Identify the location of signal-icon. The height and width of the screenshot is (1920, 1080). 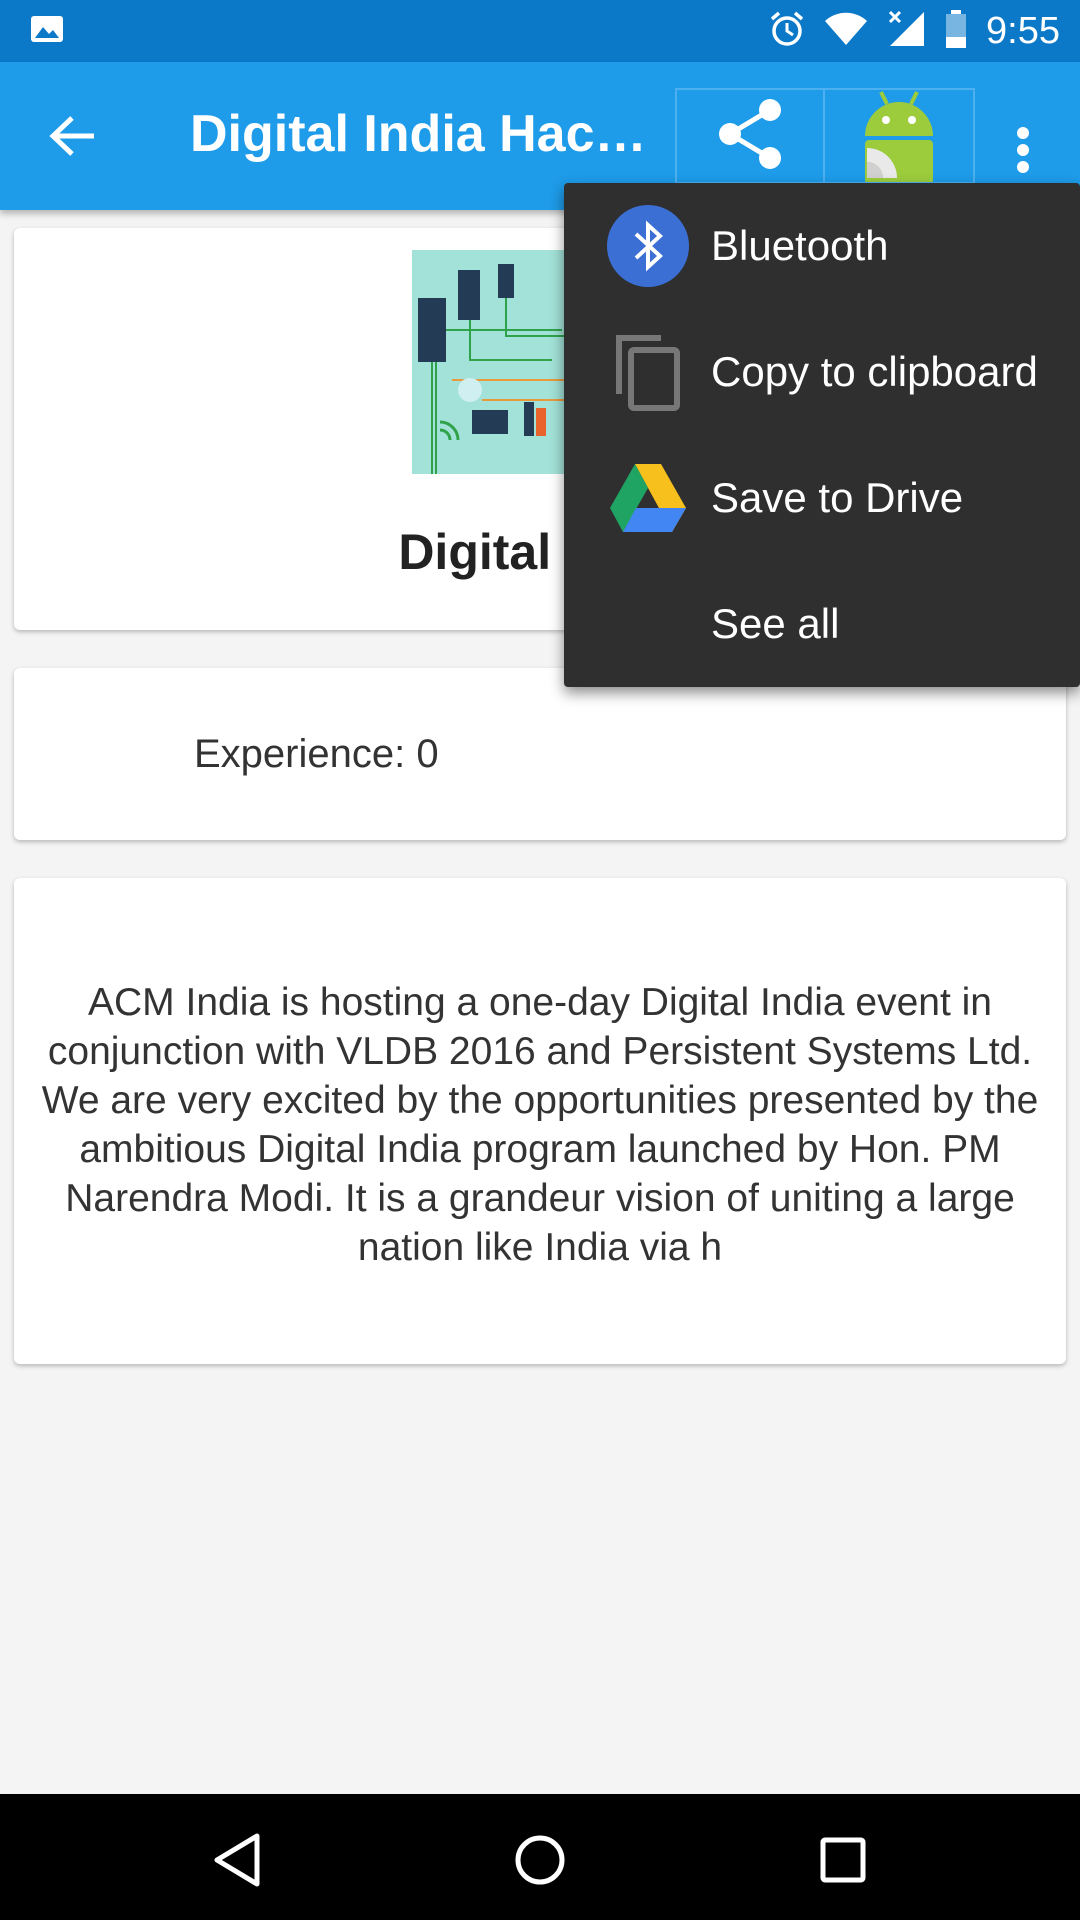
(906, 31).